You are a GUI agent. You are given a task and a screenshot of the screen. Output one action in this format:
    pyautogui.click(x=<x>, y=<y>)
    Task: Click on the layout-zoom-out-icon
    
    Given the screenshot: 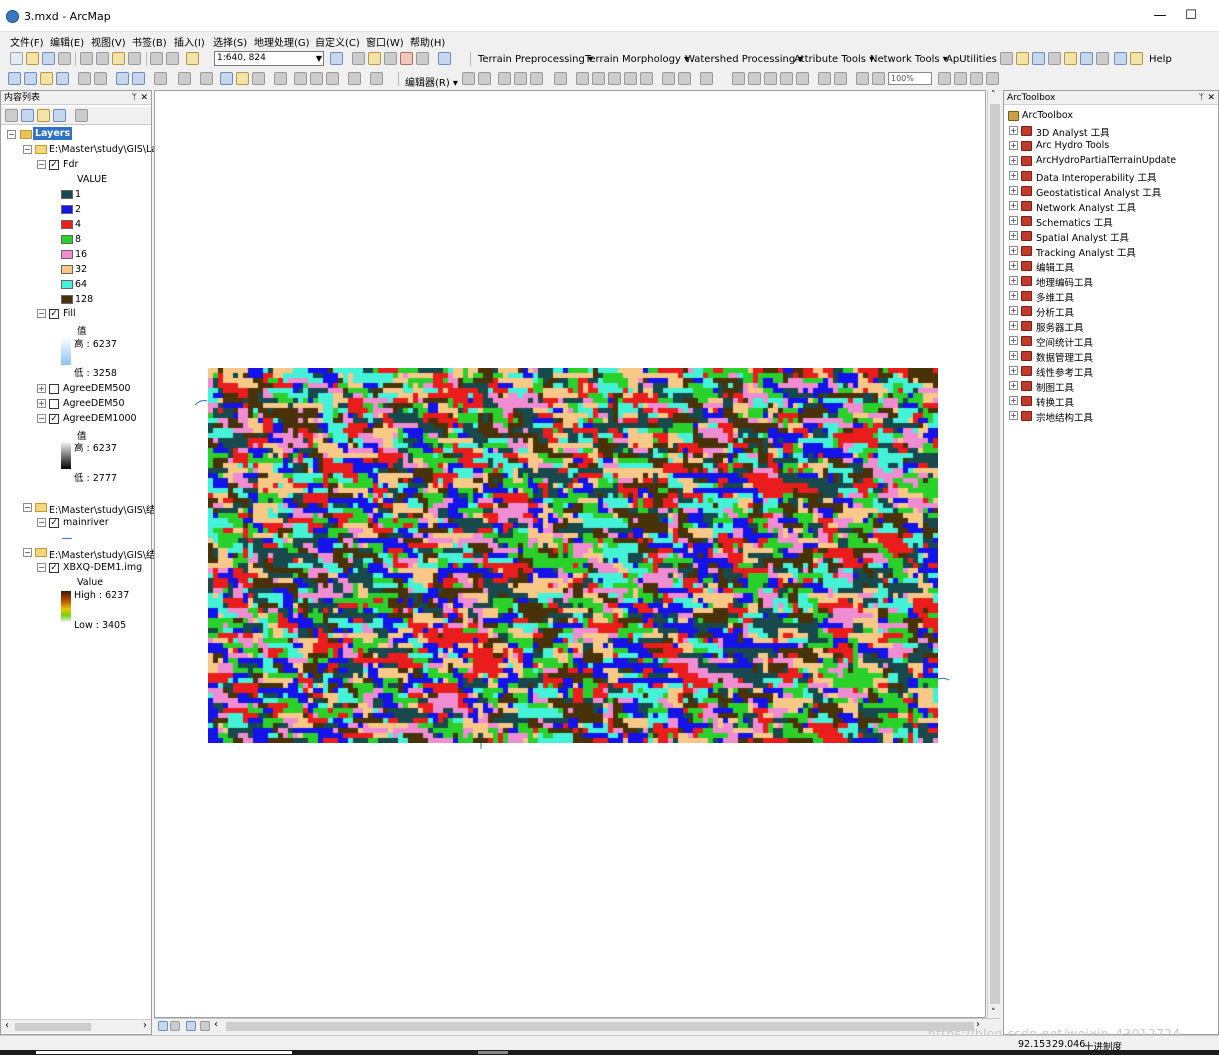 What is the action you would take?
    pyautogui.click(x=754, y=78)
    